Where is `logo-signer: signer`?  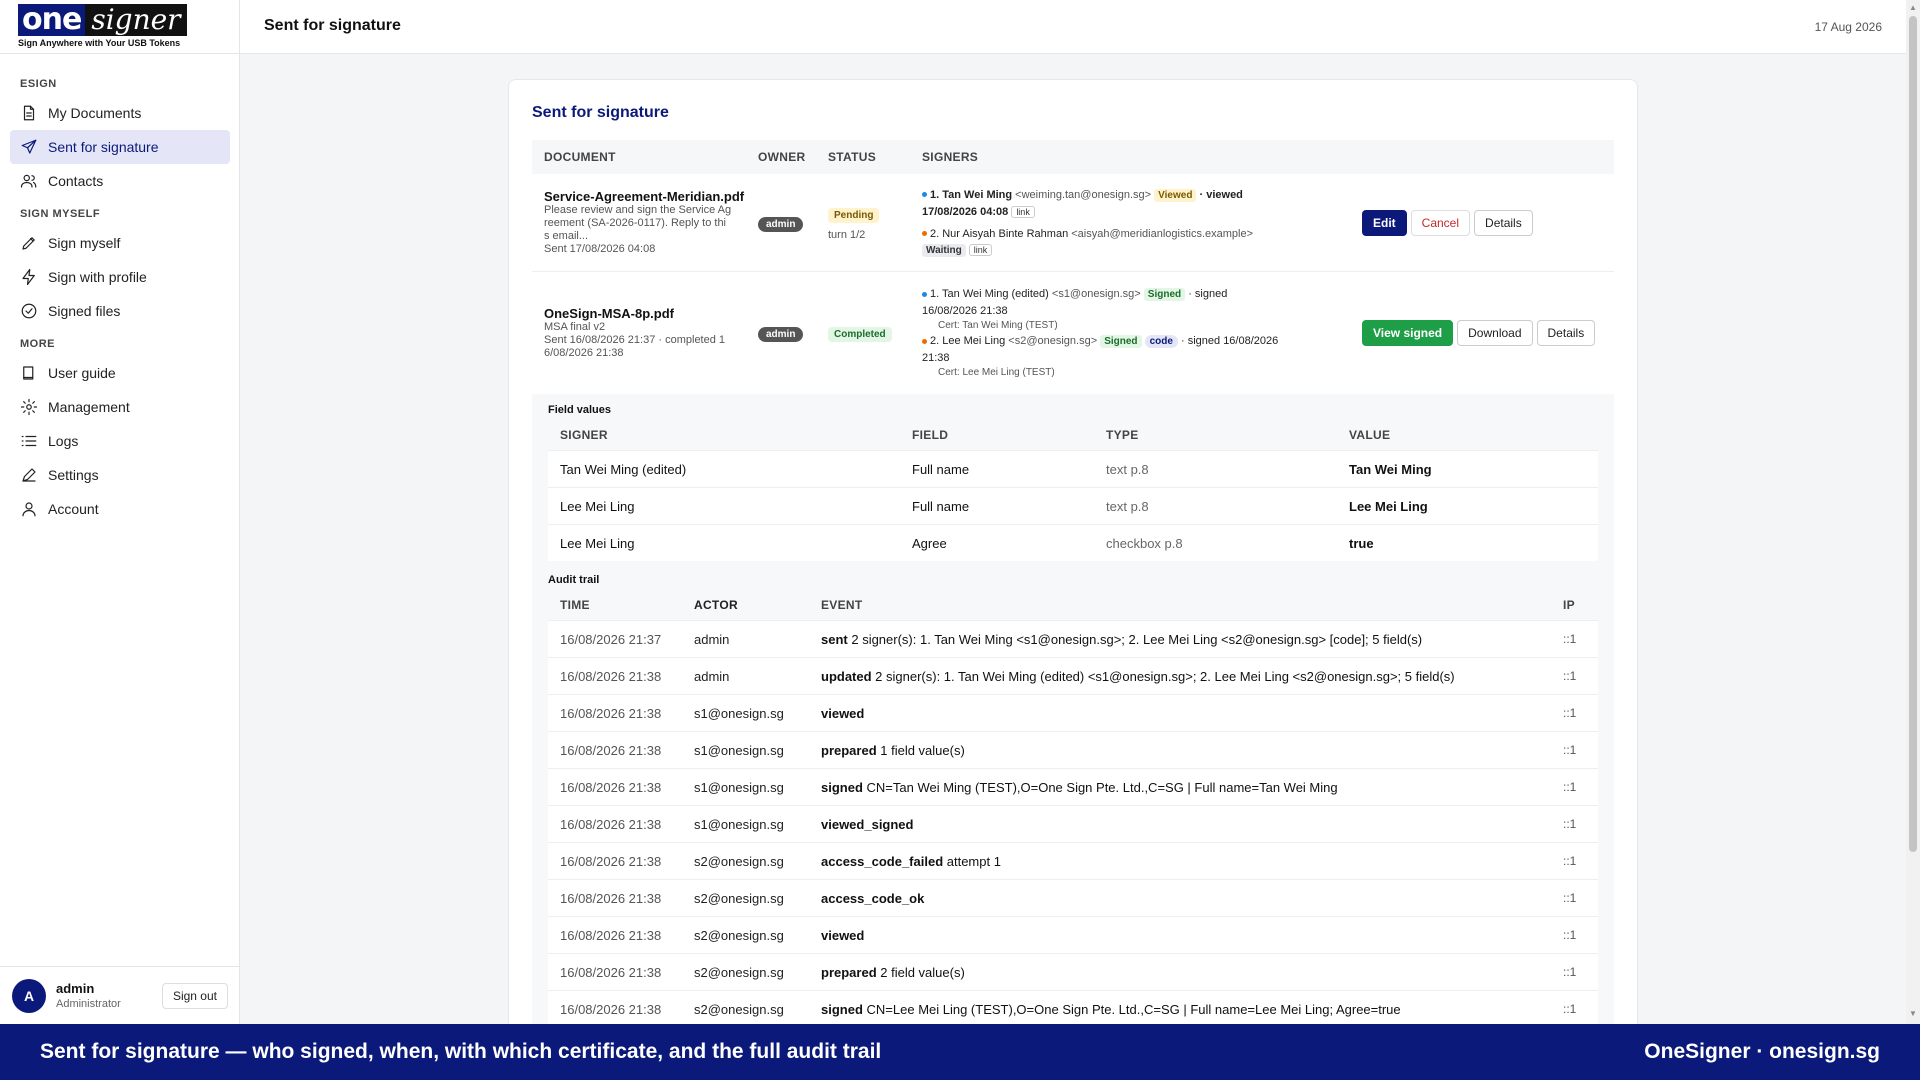
logo-signer: signer is located at coordinates (136, 20).